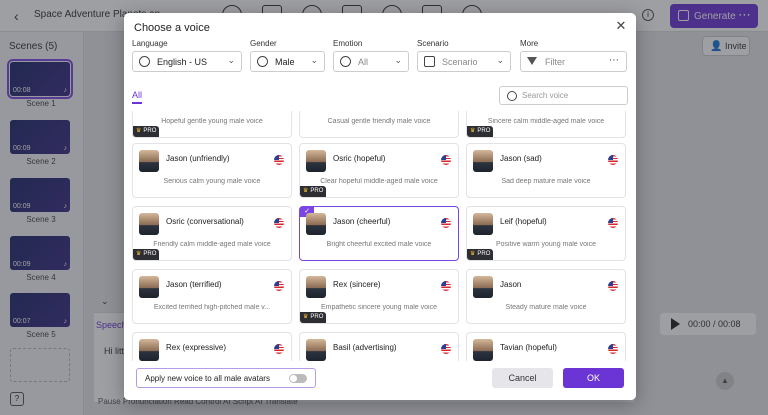  What do you see at coordinates (621, 26) in the screenshot?
I see `close-icon: ✕` at bounding box center [621, 26].